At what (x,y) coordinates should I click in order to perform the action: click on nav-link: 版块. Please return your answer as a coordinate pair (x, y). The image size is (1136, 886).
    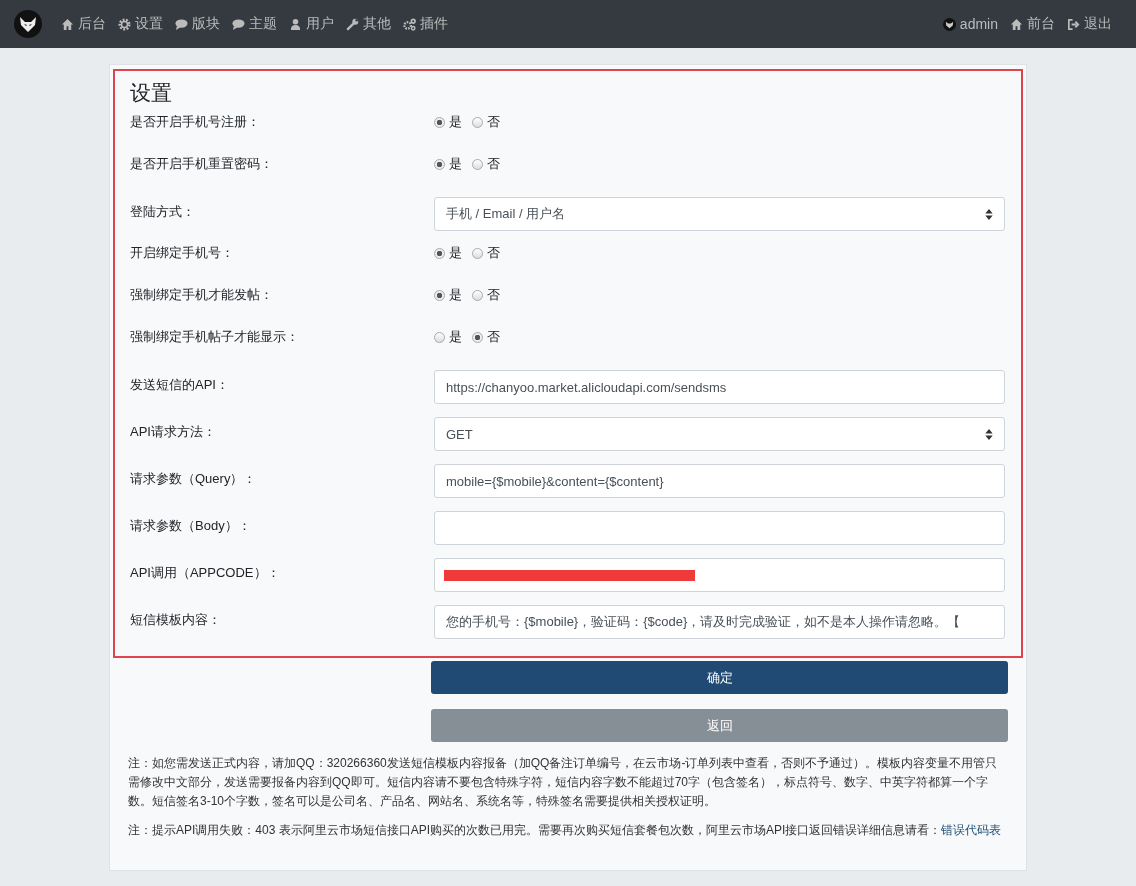
    Looking at the image, I should click on (197, 24).